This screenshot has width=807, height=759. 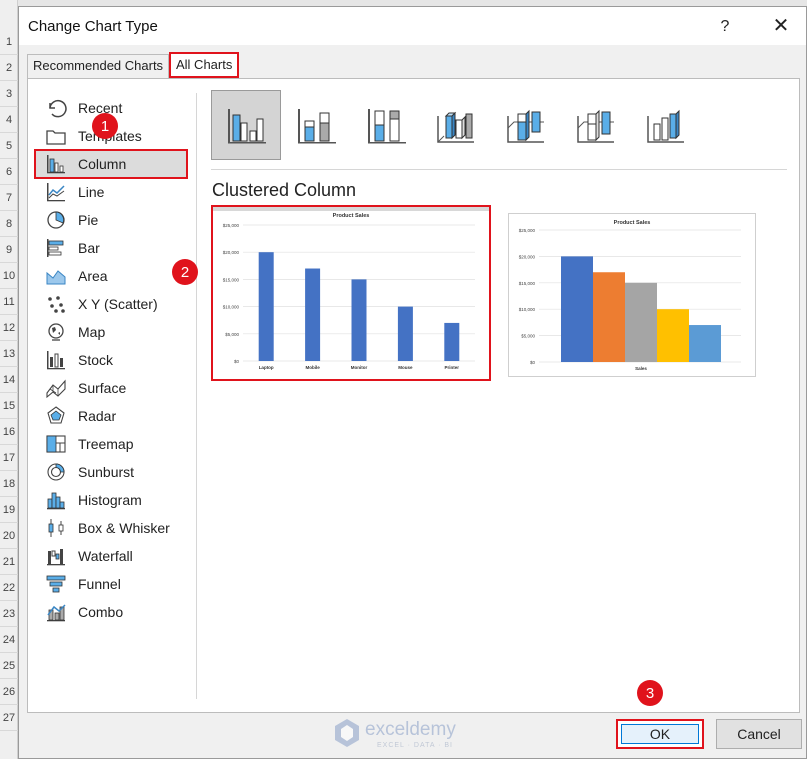 I want to click on subtype-3d-column, so click(x=666, y=125).